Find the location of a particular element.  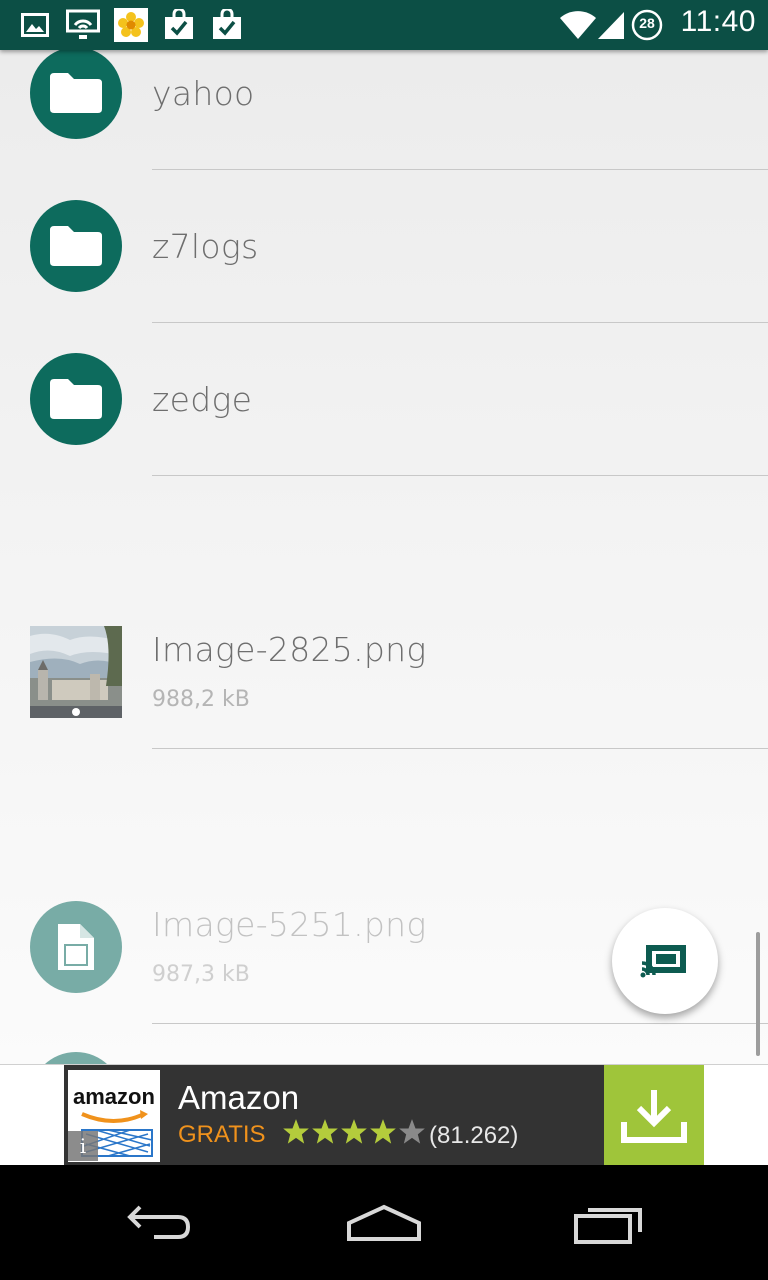

ad-banner: amazon i Amazon GRATIS (81.262) is located at coordinates (384, 1115).